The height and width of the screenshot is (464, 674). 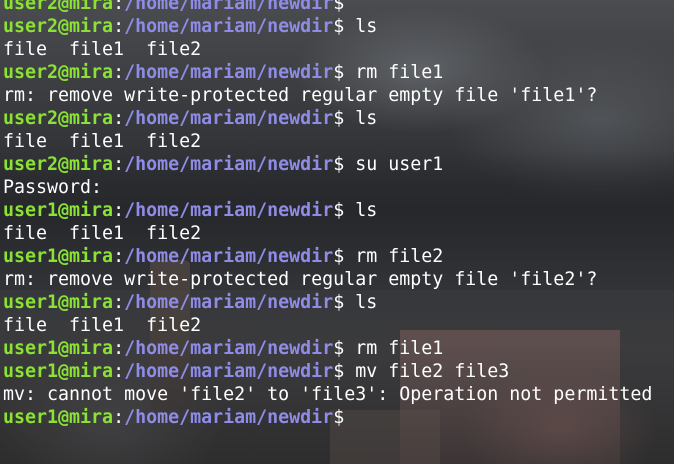 I want to click on prompt-line: user1@mira:/home/mariam/newdir$ rm file2, so click(x=327, y=256).